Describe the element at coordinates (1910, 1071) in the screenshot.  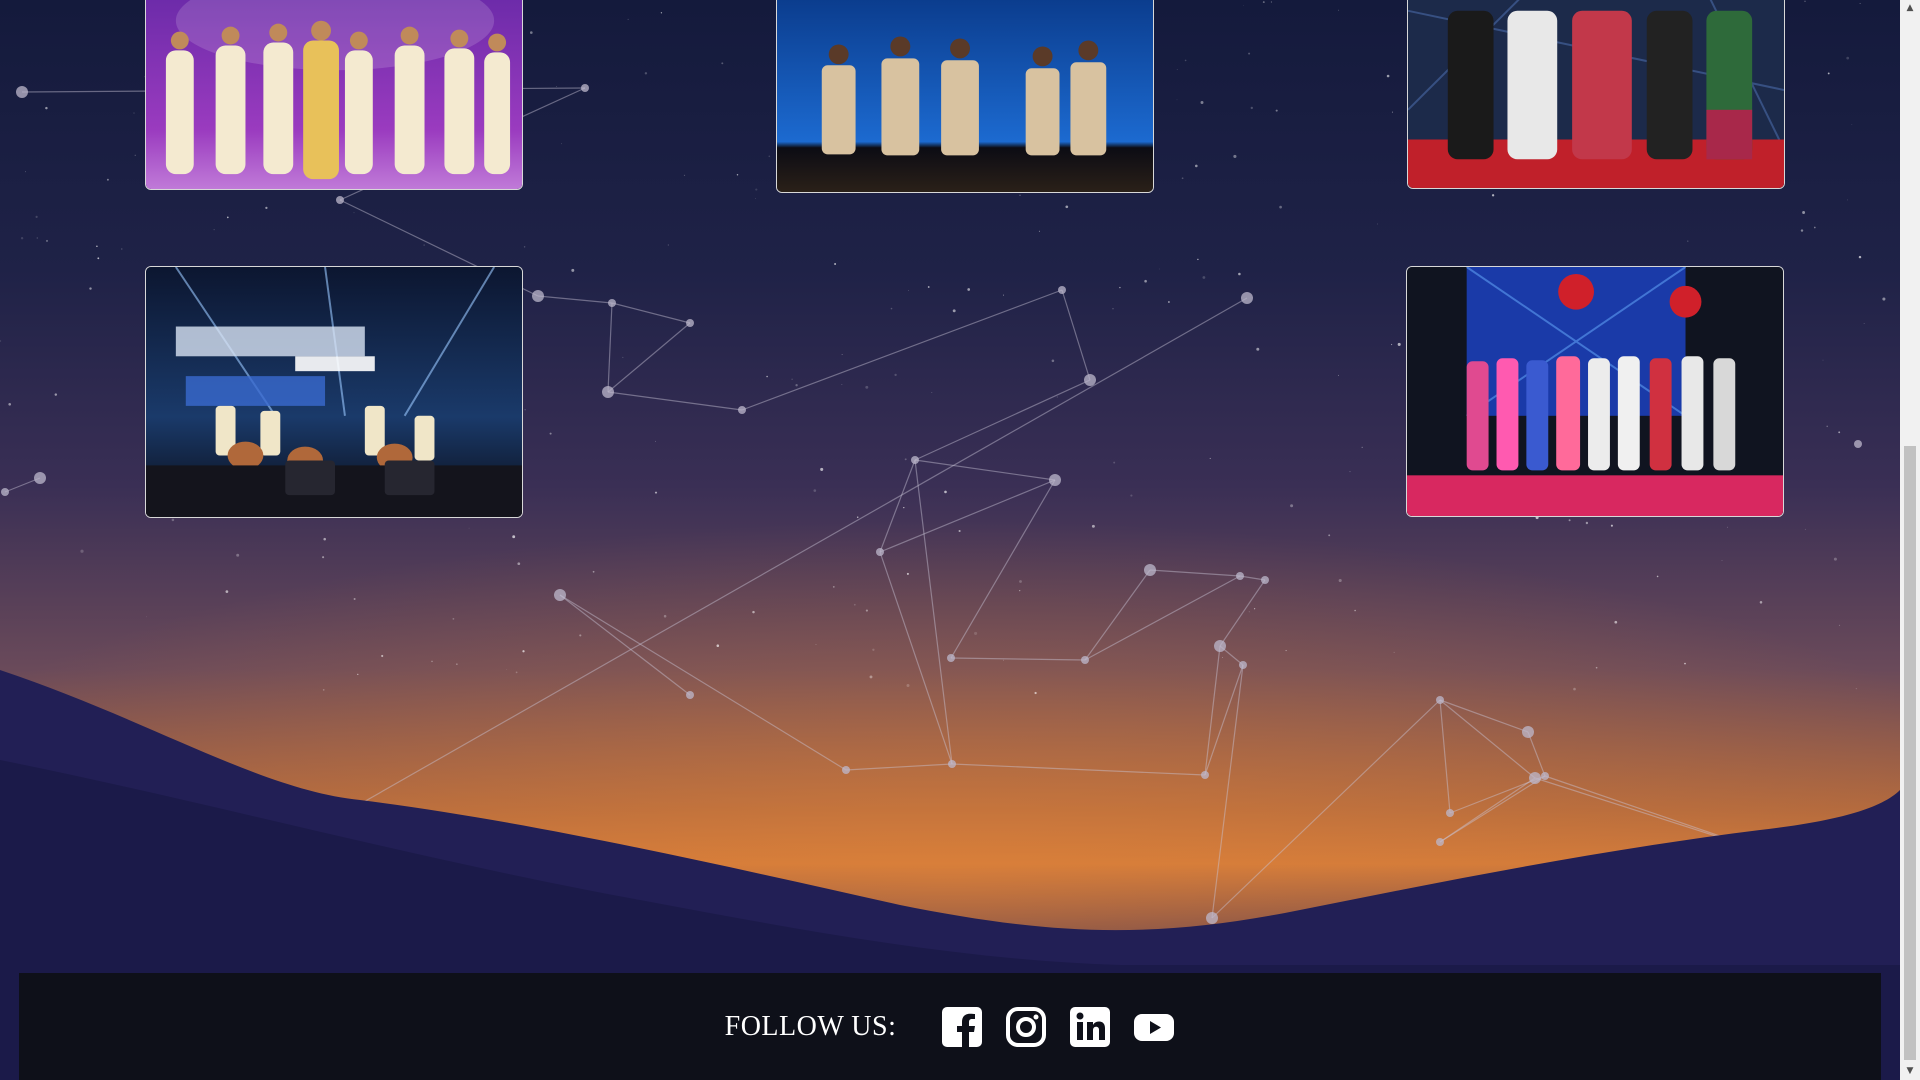
I see `scroll-down-icon: ▼` at that location.